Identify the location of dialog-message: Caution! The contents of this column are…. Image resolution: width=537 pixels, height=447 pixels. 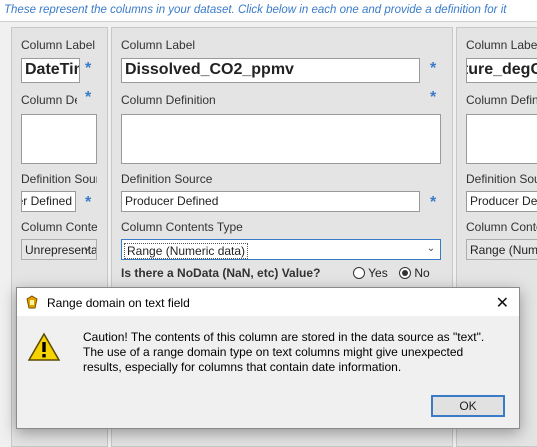
(284, 352).